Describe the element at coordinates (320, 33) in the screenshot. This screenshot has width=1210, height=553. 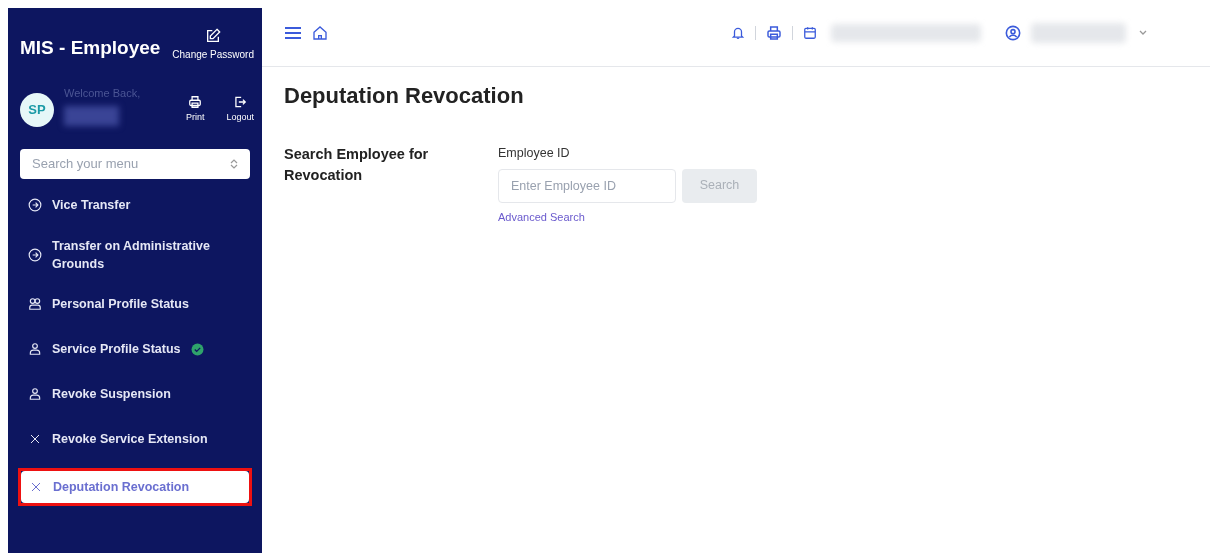
I see `home-icon` at that location.